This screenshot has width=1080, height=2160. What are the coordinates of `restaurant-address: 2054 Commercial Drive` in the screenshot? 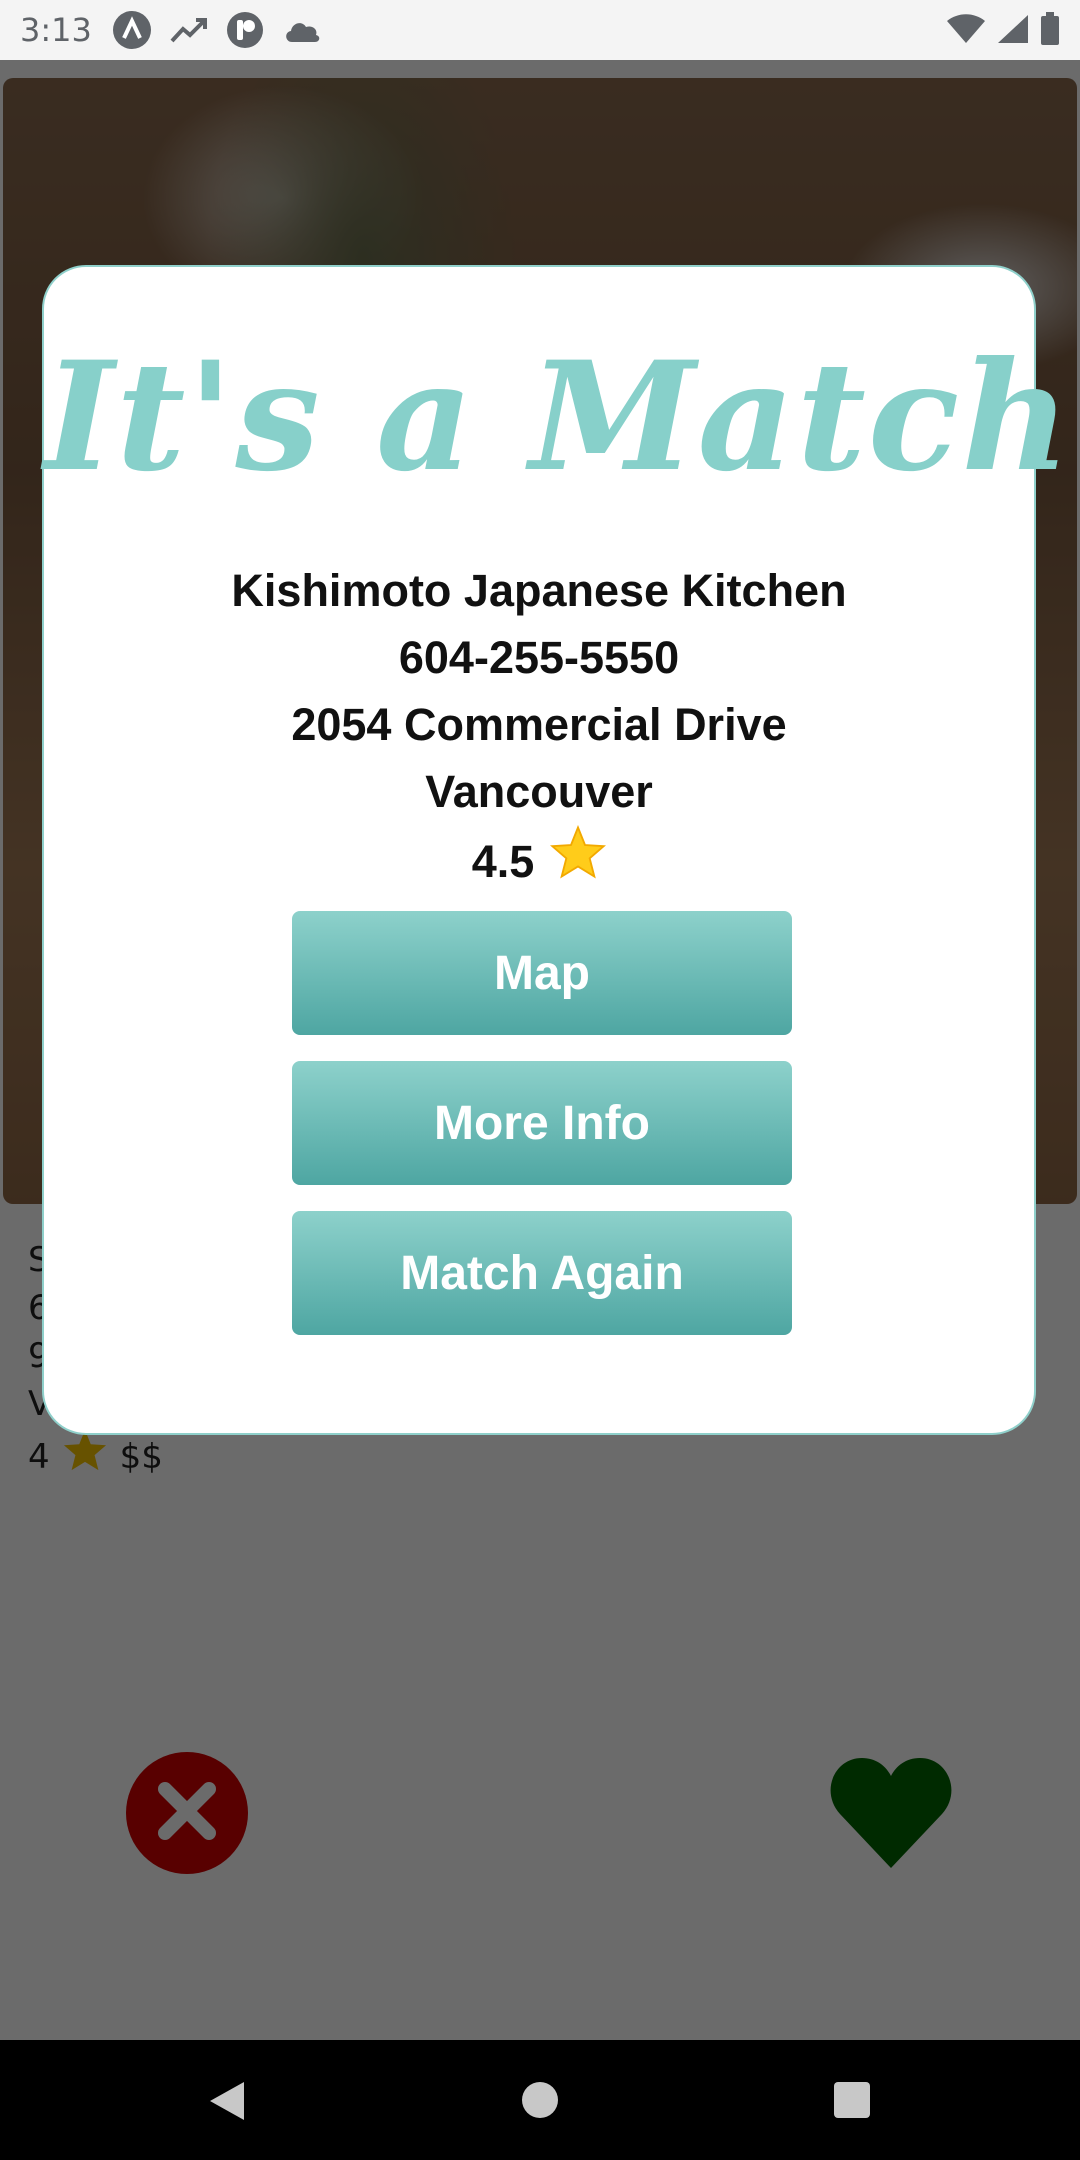 It's located at (539, 724).